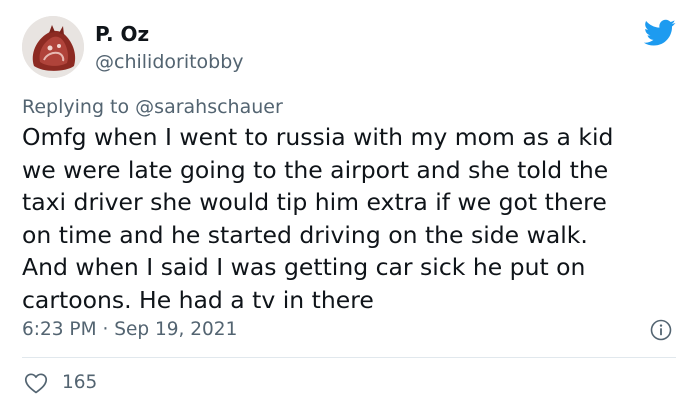 The width and height of the screenshot is (700, 410). I want to click on divider, so click(349, 357).